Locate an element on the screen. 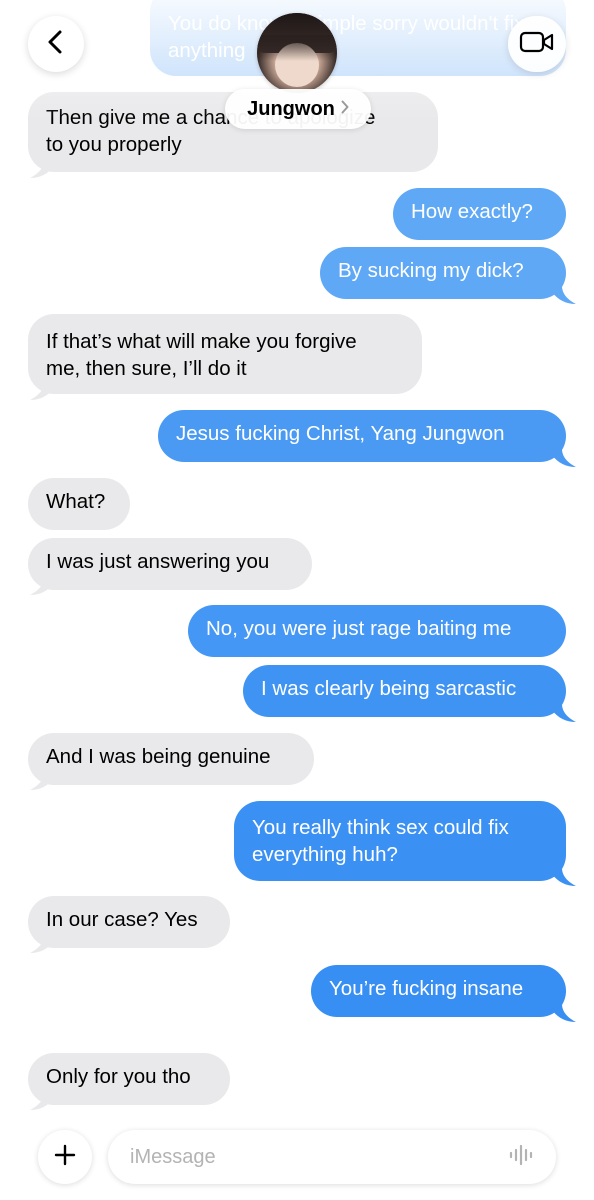 The width and height of the screenshot is (594, 1200). plus-icon is located at coordinates (65, 1157).